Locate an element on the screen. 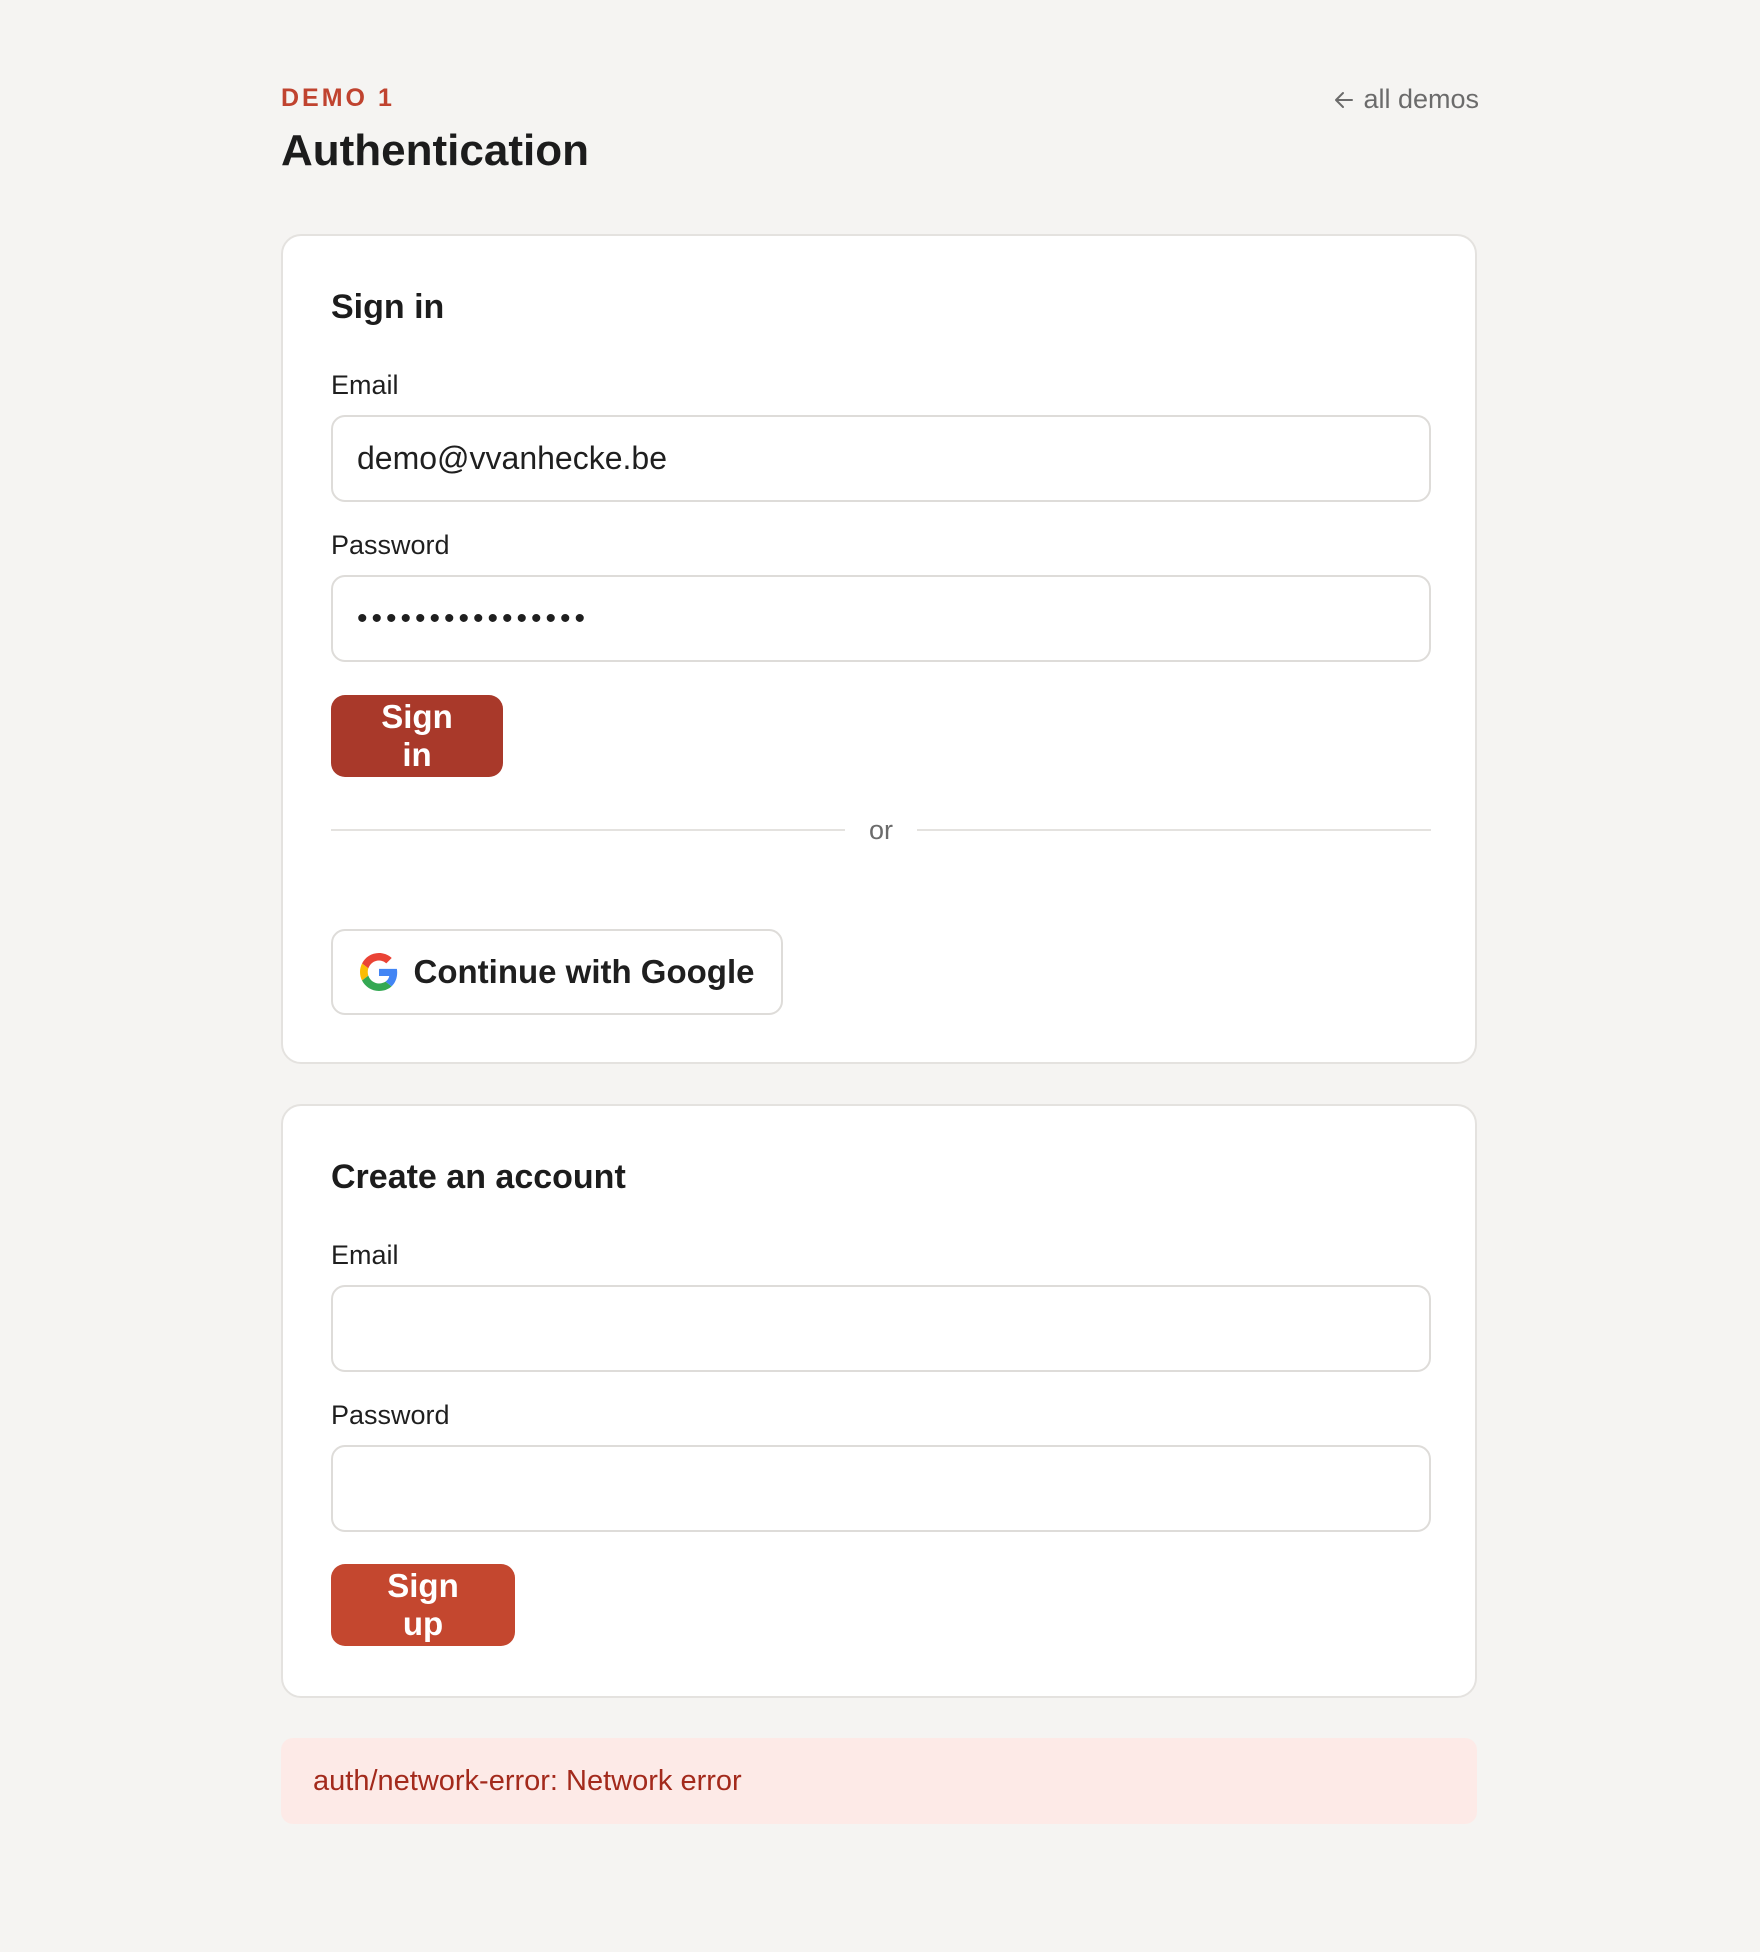 The width and height of the screenshot is (1760, 1952). signup-password-label: Password is located at coordinates (390, 1415).